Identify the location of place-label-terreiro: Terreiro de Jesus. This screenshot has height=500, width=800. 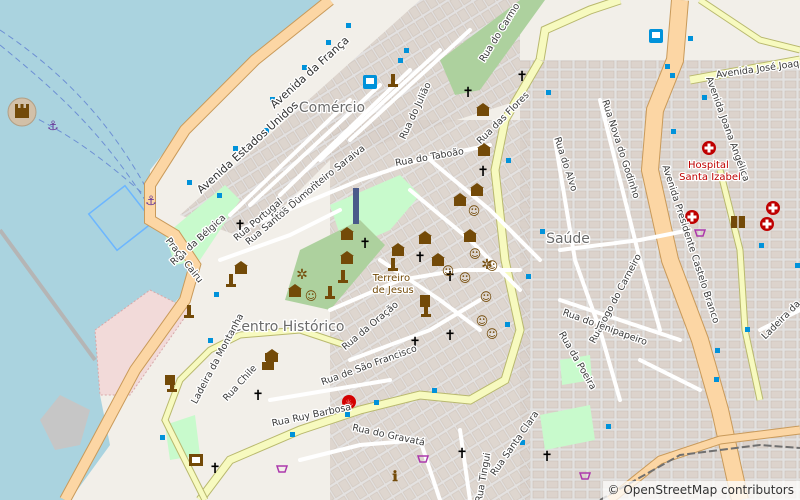
(393, 284).